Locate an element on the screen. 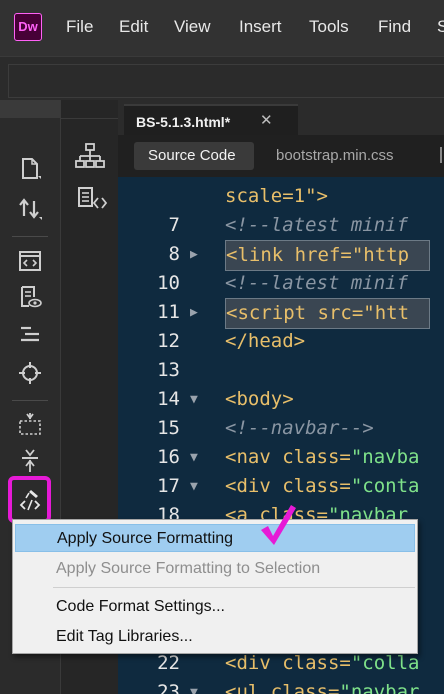  code-line: scale=1"> is located at coordinates (281, 196).